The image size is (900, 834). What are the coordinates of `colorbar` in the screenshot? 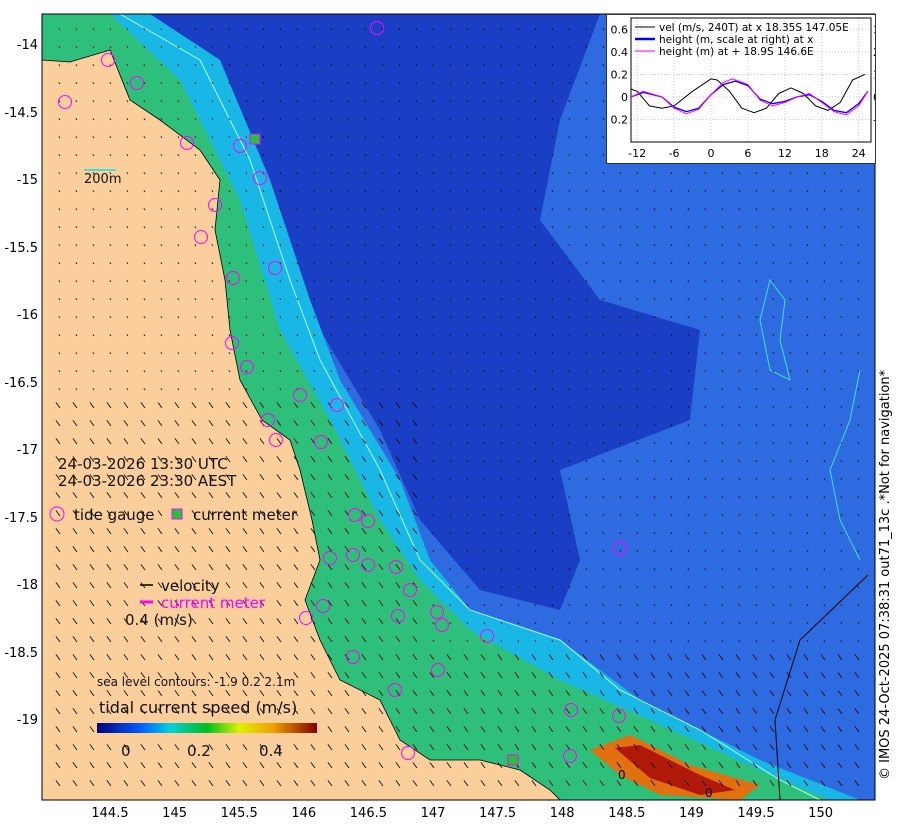 It's located at (207, 728).